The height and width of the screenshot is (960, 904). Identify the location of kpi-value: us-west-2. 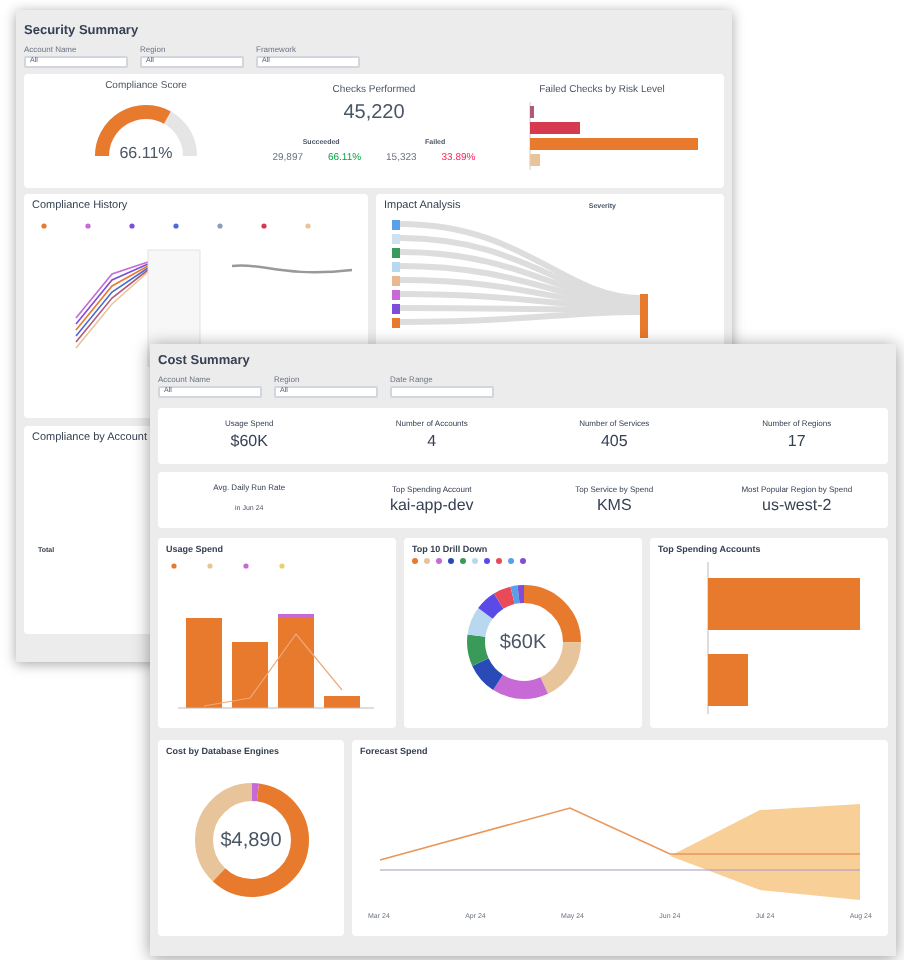
(797, 505).